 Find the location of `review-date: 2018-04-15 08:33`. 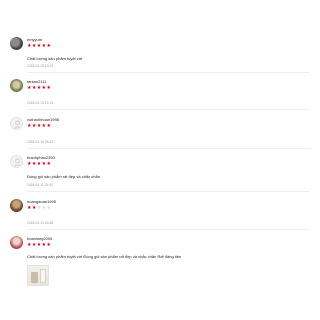

review-date: 2018-04-15 08:33 is located at coordinates (40, 142).